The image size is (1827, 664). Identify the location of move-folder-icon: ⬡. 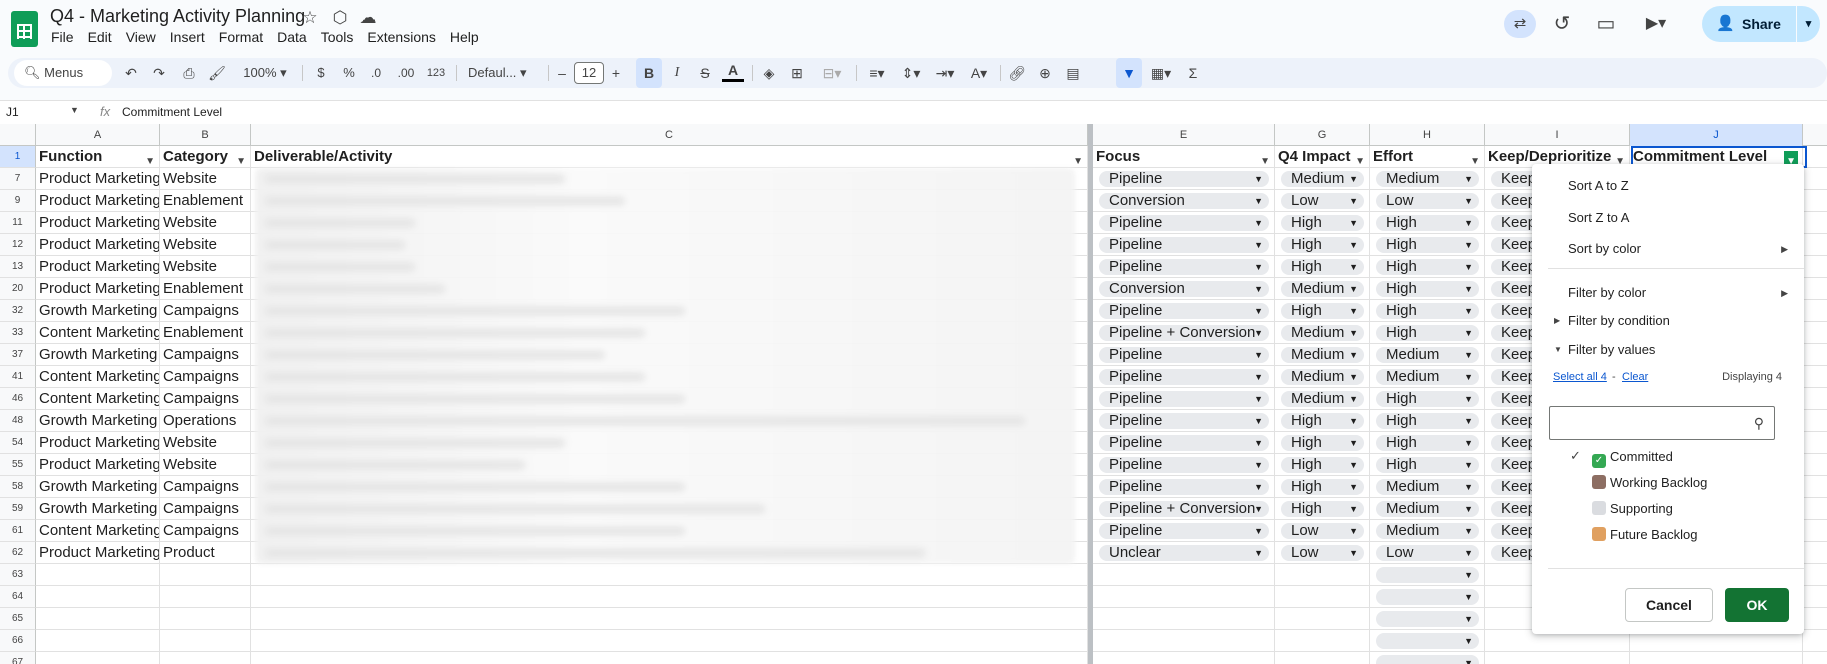
(340, 18).